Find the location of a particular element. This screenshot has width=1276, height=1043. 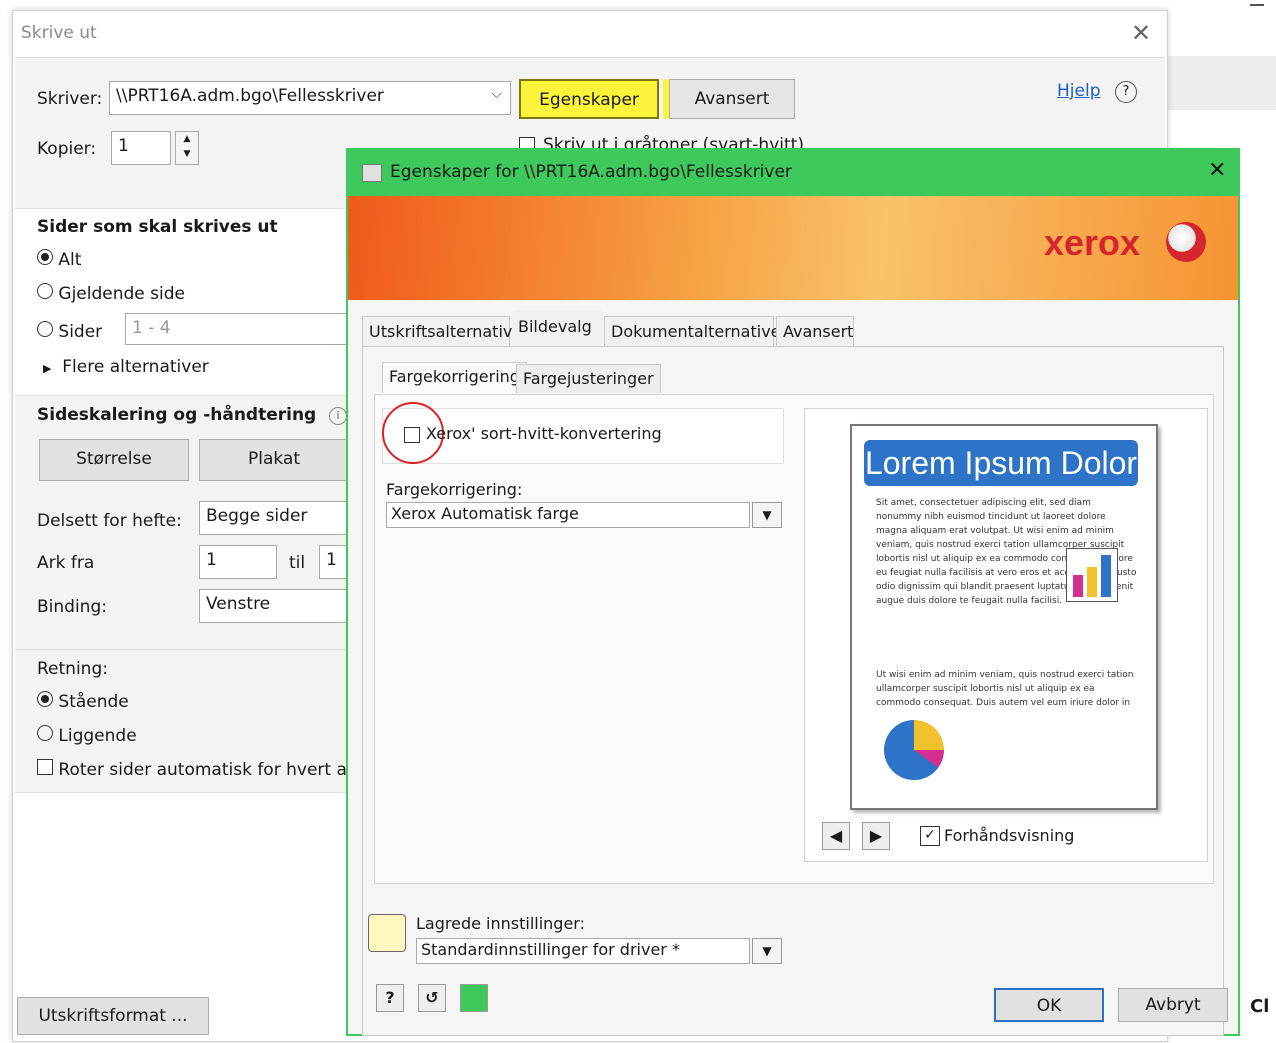

info-icon: i is located at coordinates (338, 416).